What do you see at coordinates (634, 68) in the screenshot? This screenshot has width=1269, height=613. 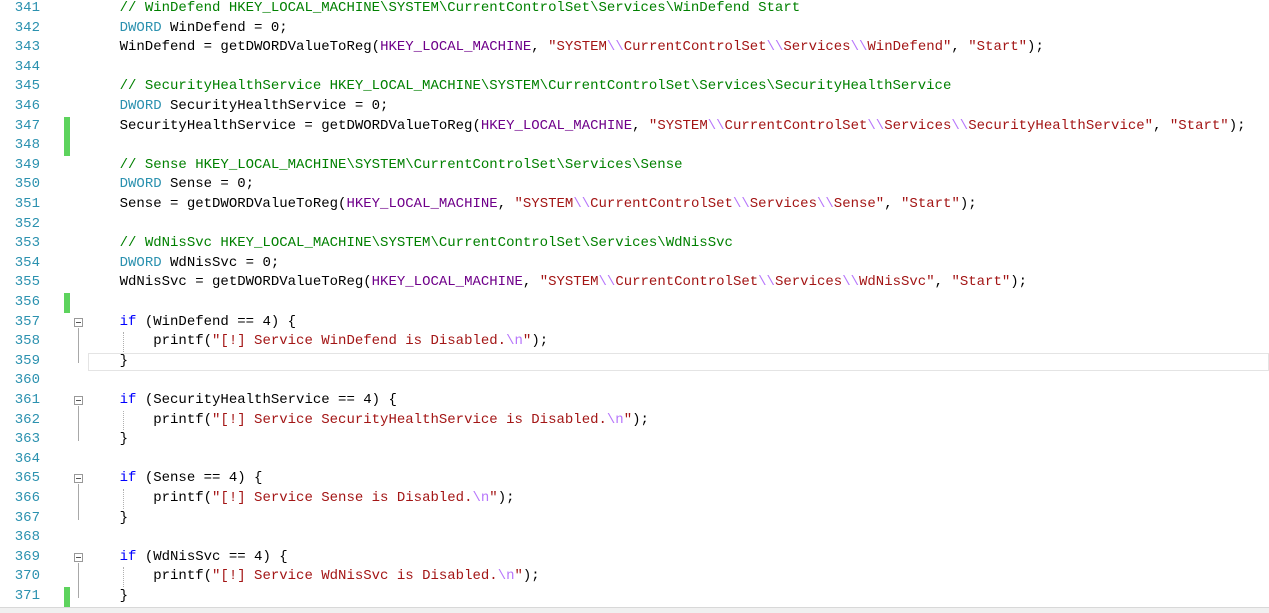 I see `code-line: 344` at bounding box center [634, 68].